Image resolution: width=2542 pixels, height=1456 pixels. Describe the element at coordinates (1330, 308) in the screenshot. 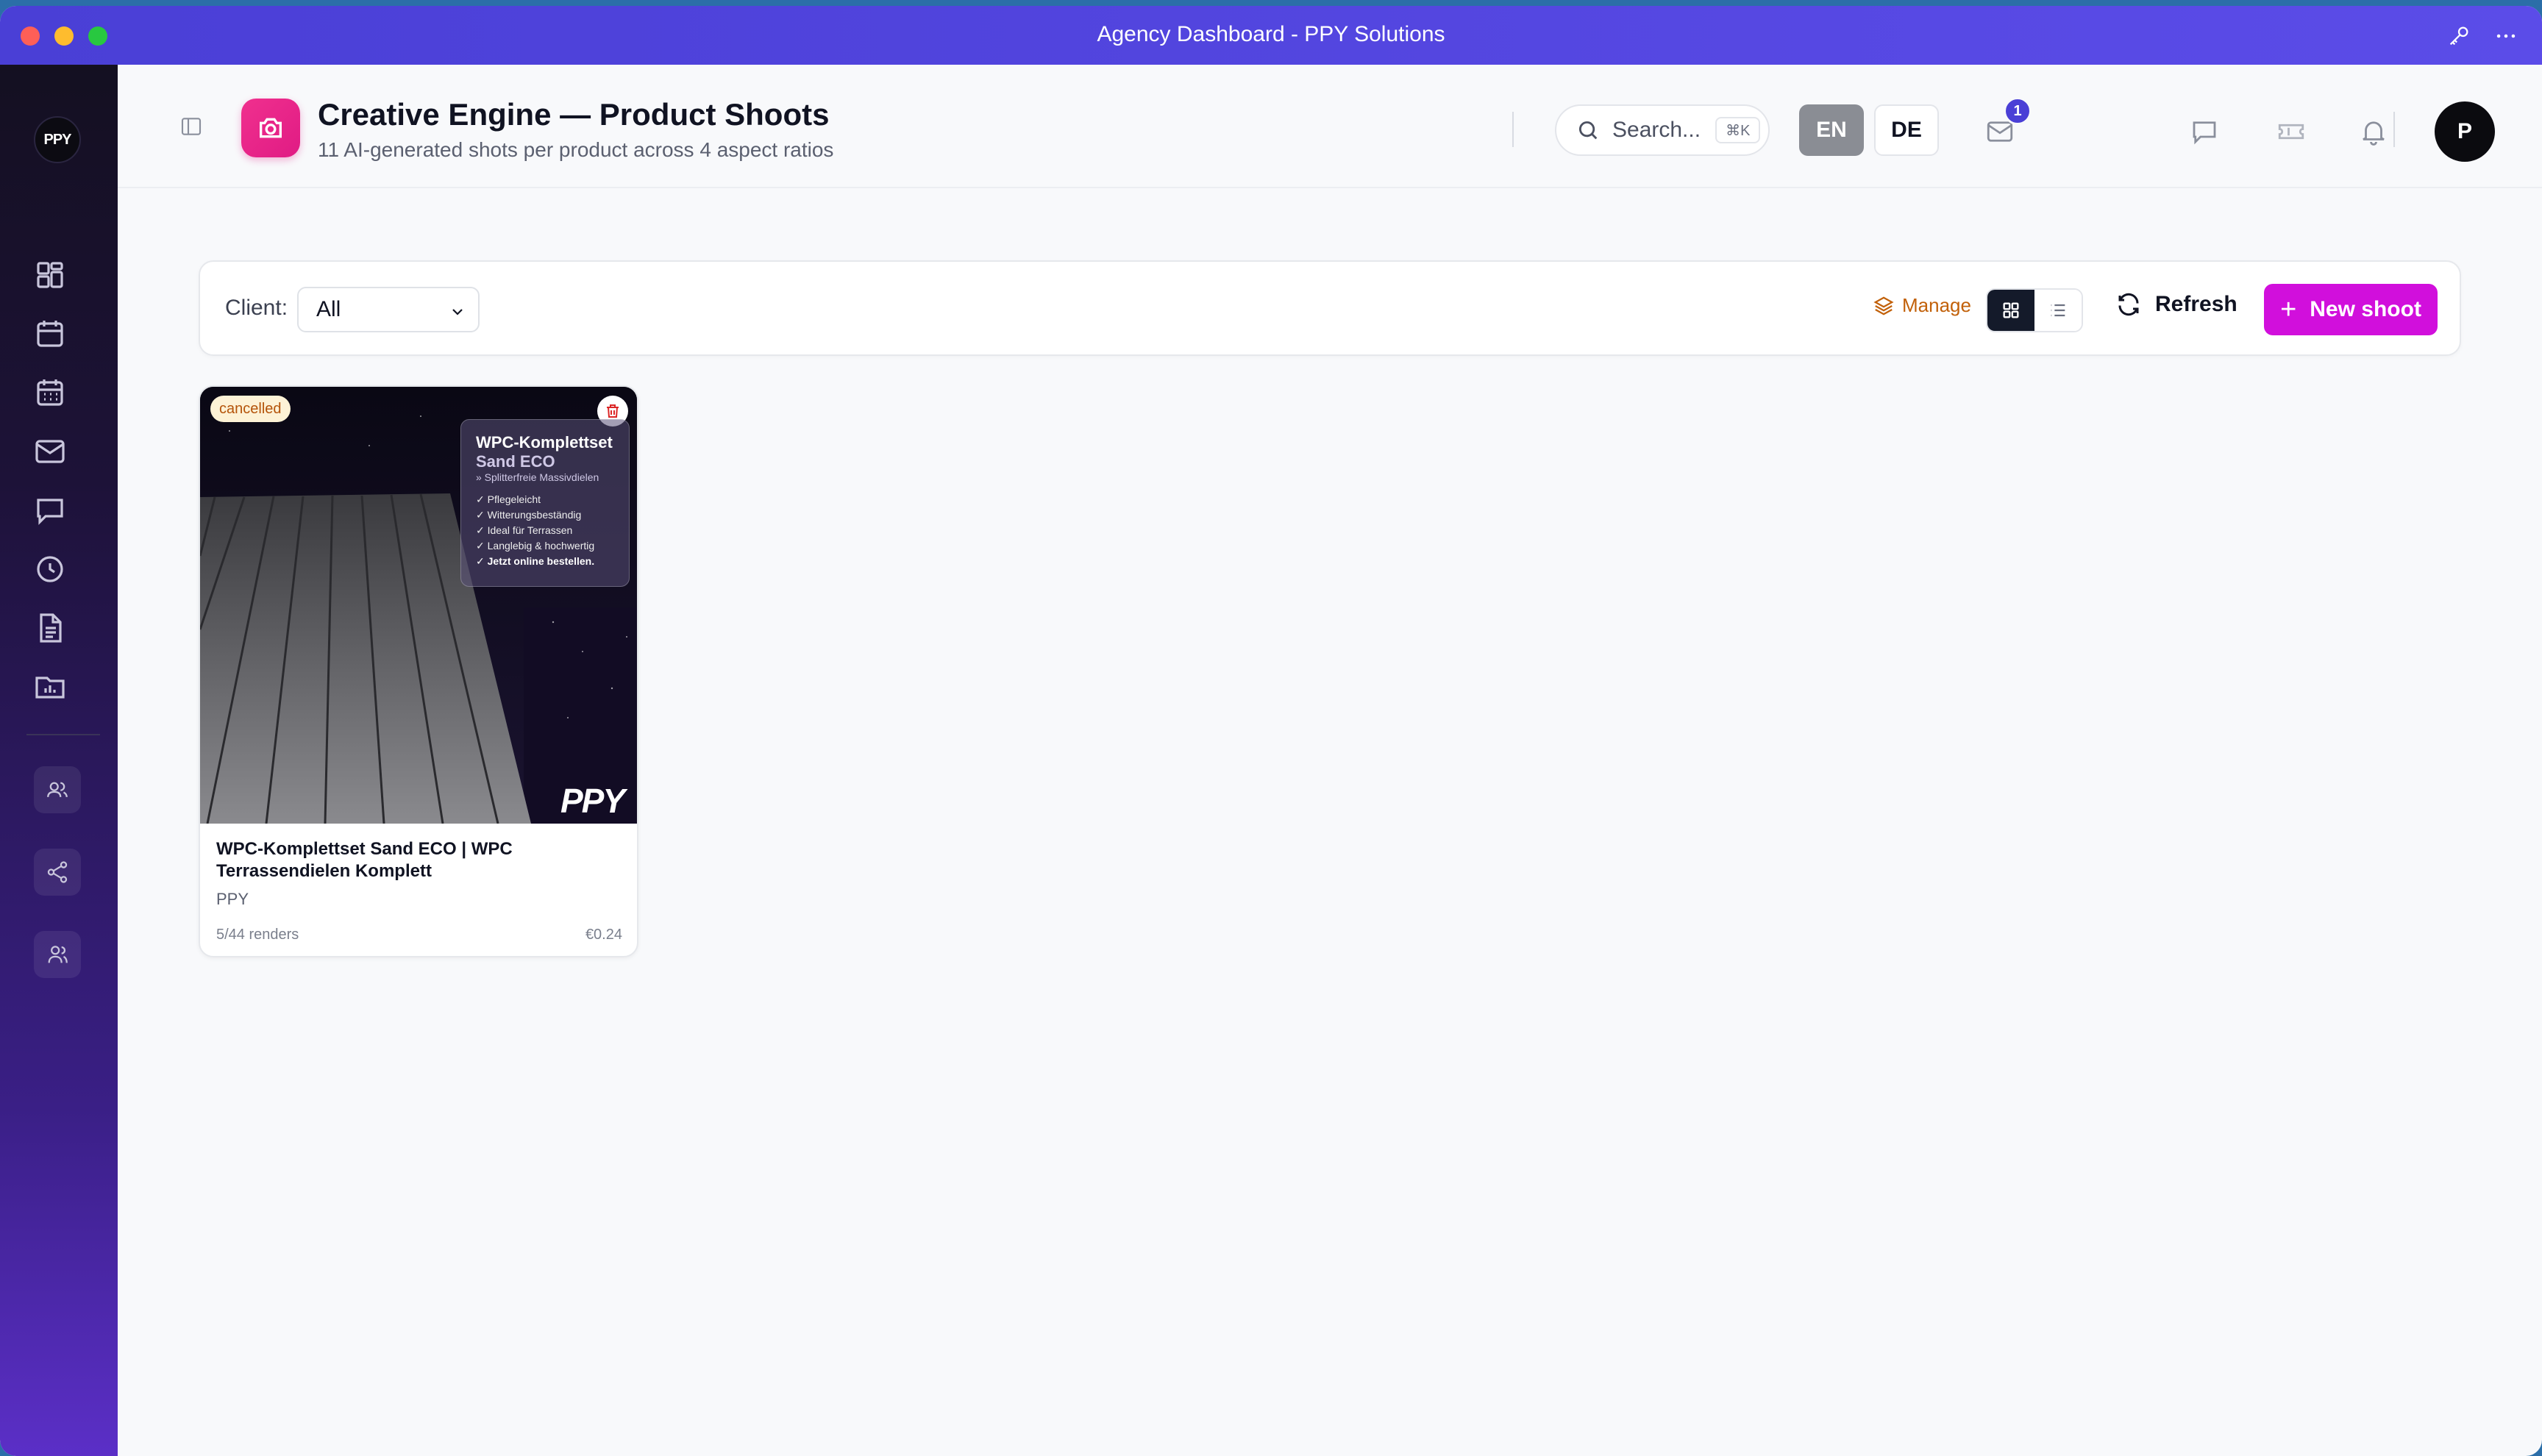

I see `filter-toolbar: Client: All Manage Refresh + New shoot` at that location.